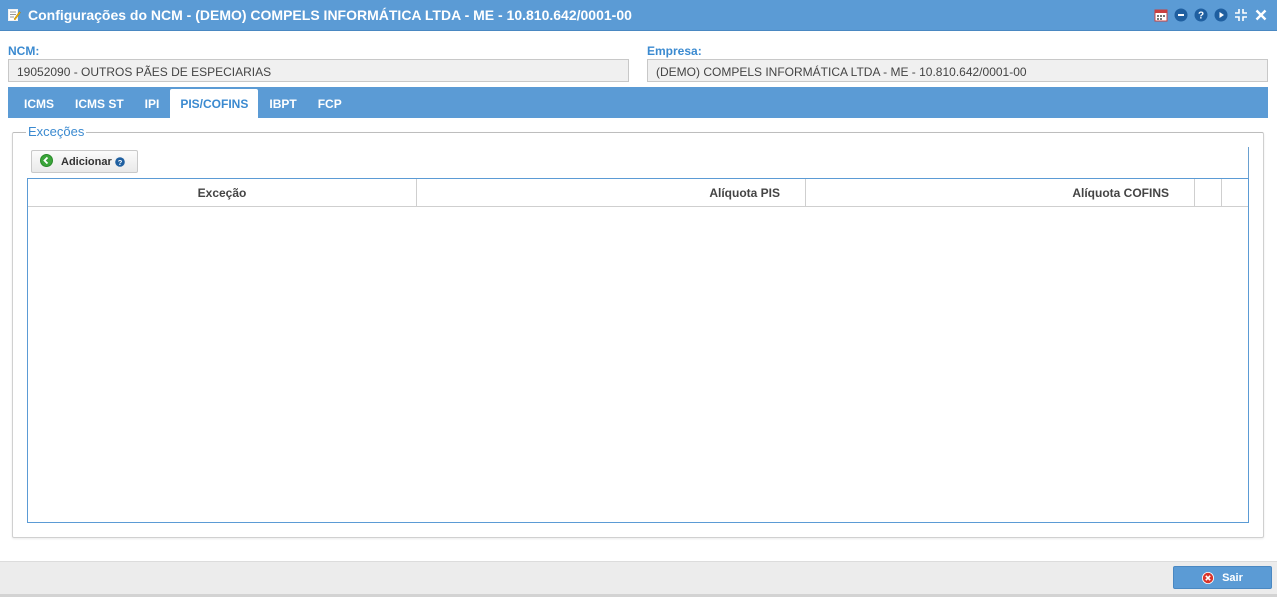 The height and width of the screenshot is (597, 1277). What do you see at coordinates (1221, 15) in the screenshot?
I see `play-icon` at bounding box center [1221, 15].